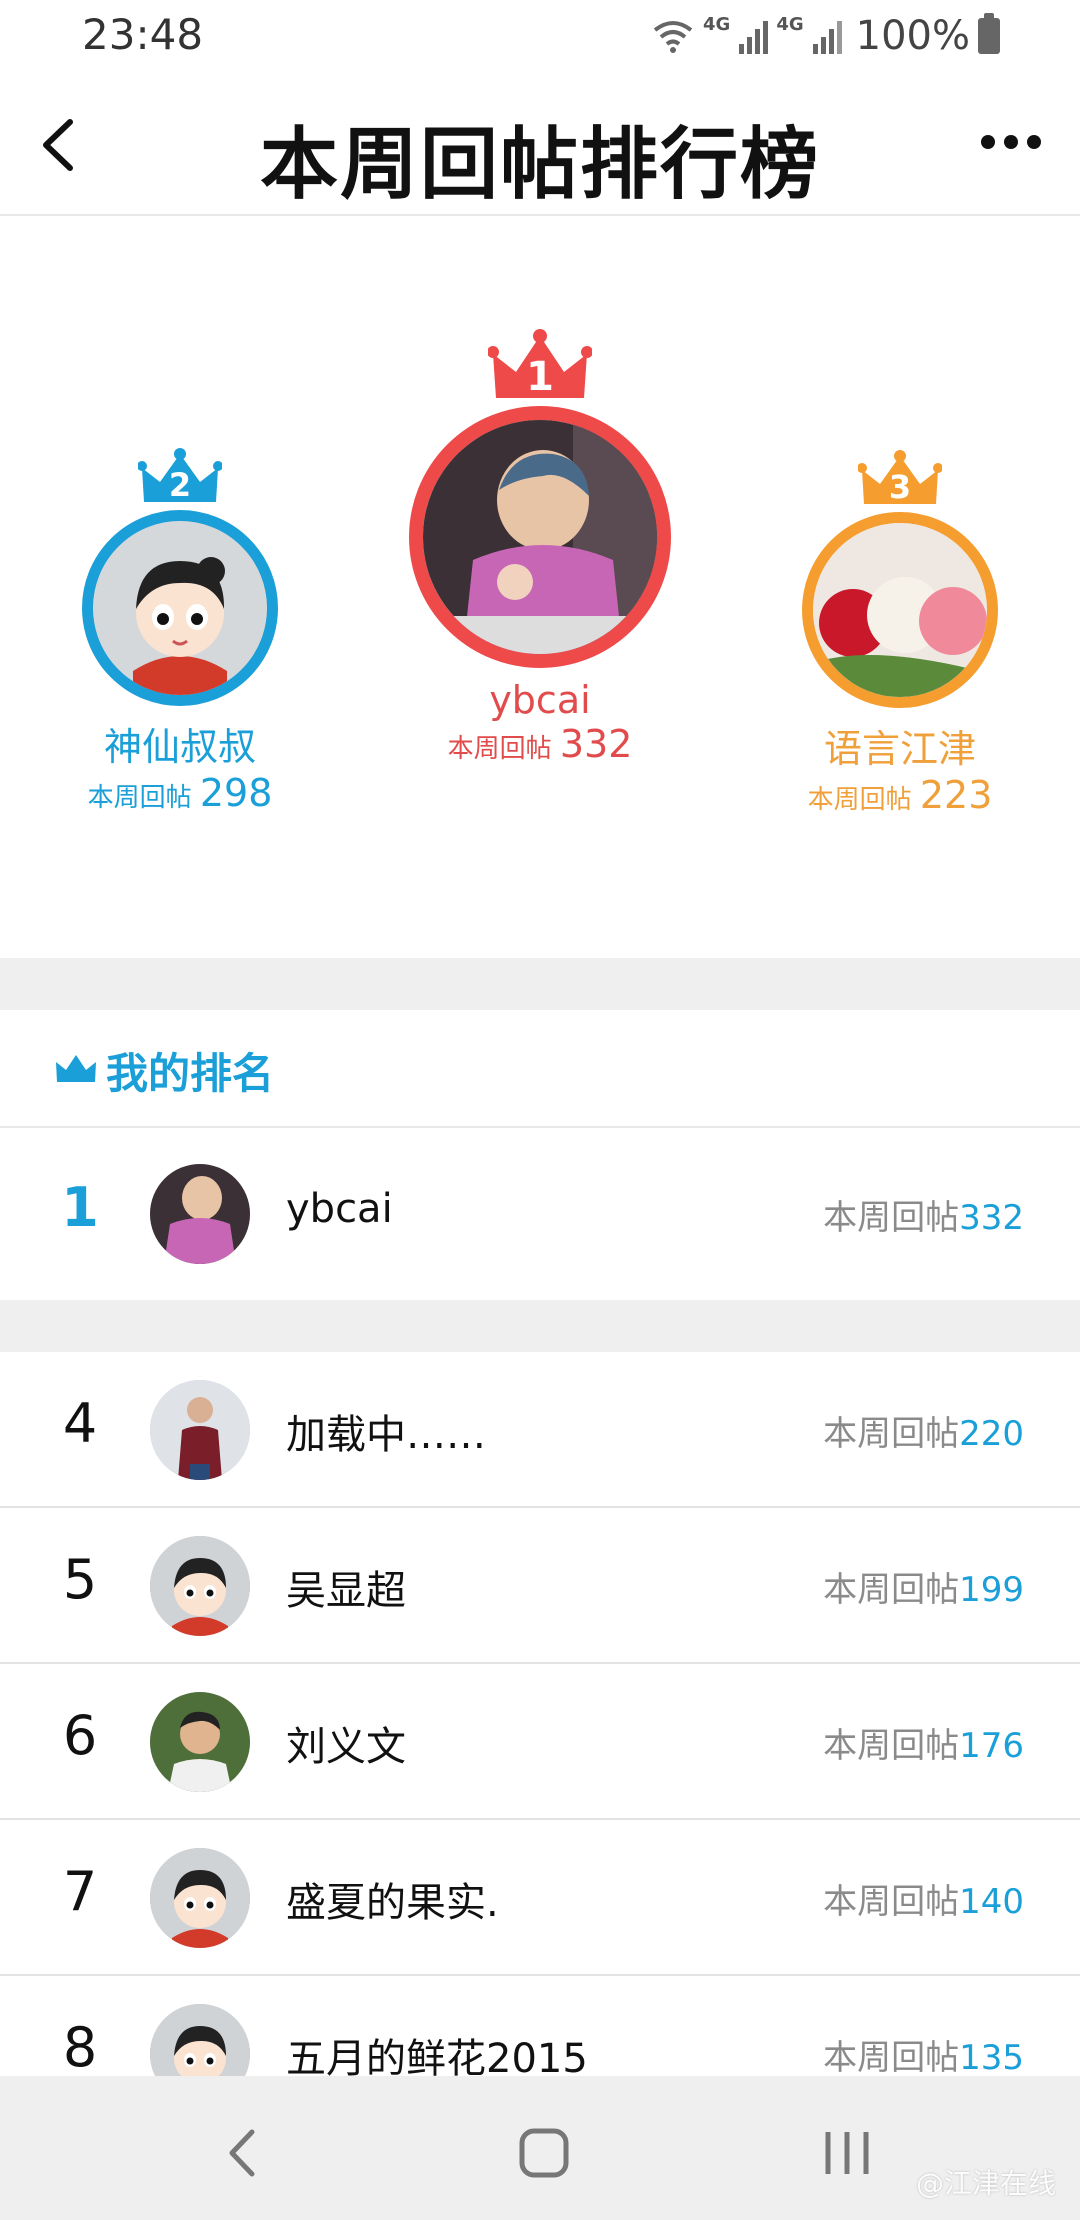 This screenshot has width=1080, height=2220. I want to click on rank-number: 7, so click(80, 1891).